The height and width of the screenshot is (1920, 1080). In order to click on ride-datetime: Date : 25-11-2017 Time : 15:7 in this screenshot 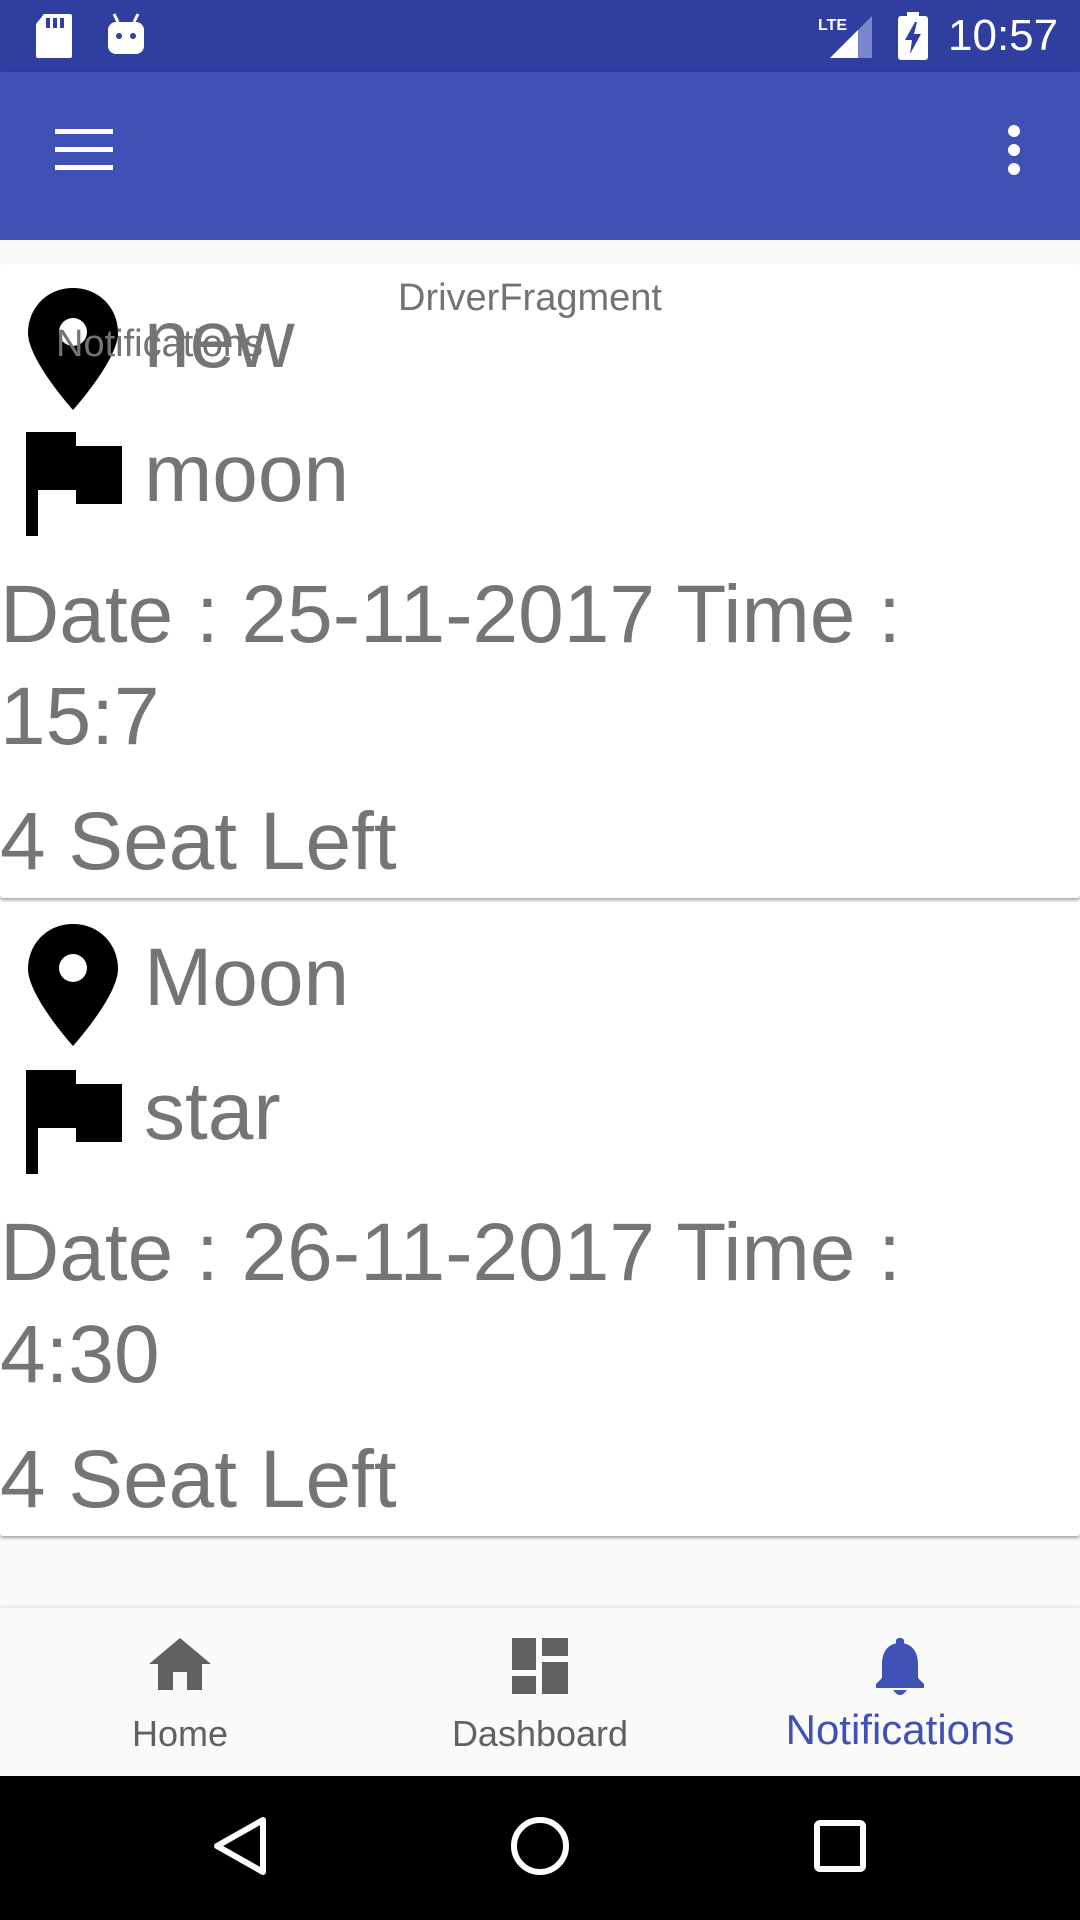, I will do `click(450, 665)`.